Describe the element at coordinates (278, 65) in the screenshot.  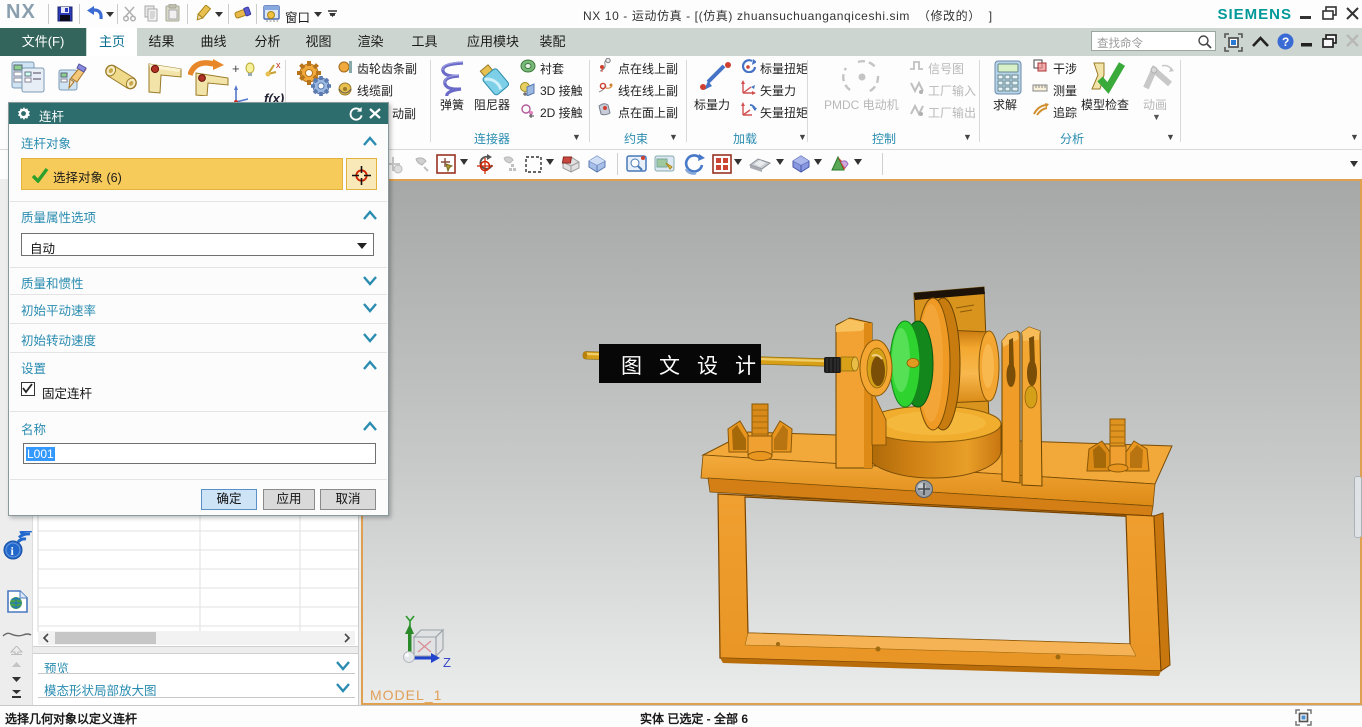
I see `svg-text: x` at that location.